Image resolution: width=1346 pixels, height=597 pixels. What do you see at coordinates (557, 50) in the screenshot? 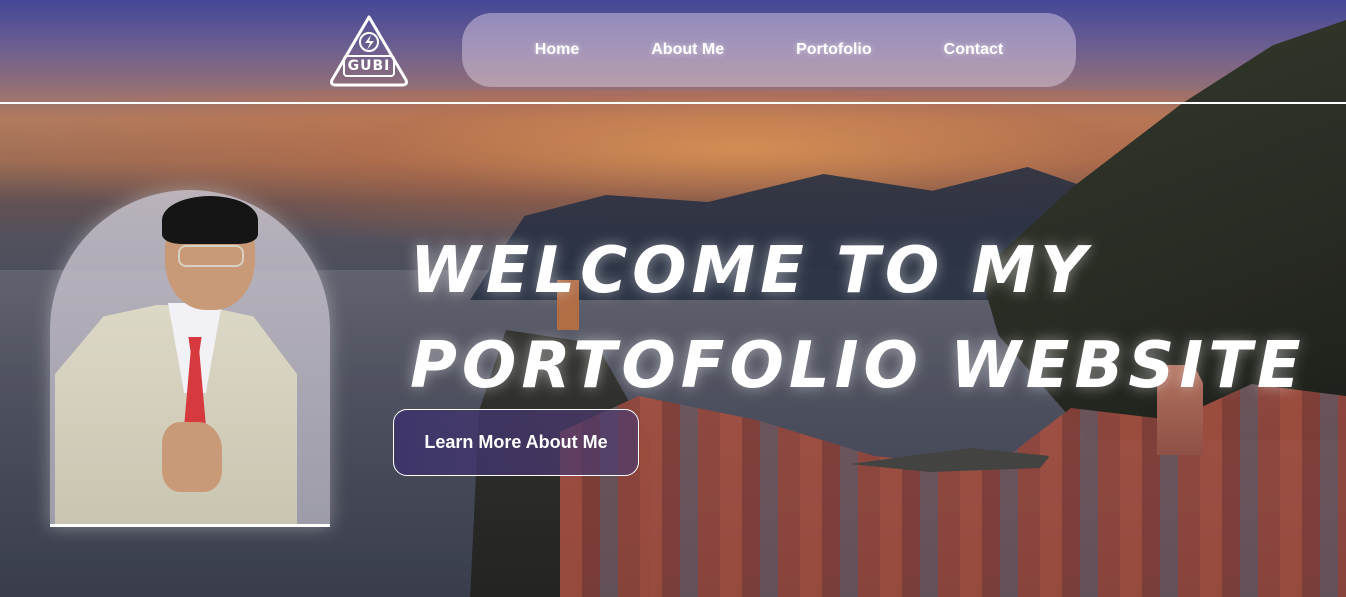
I see `nav-home: Home` at bounding box center [557, 50].